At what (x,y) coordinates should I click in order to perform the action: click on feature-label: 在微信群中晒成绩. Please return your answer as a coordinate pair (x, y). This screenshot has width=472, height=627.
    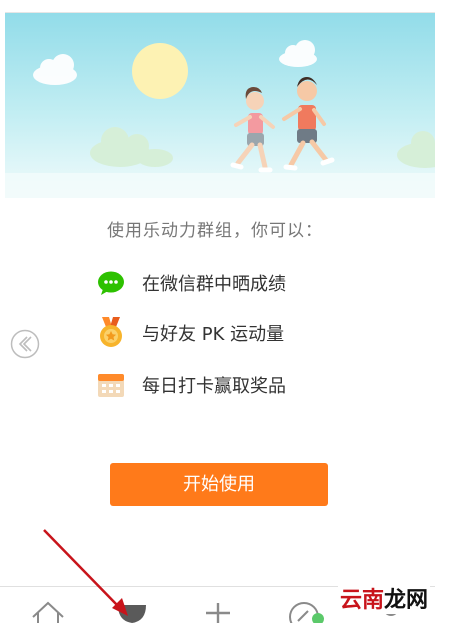
    Looking at the image, I should click on (214, 284).